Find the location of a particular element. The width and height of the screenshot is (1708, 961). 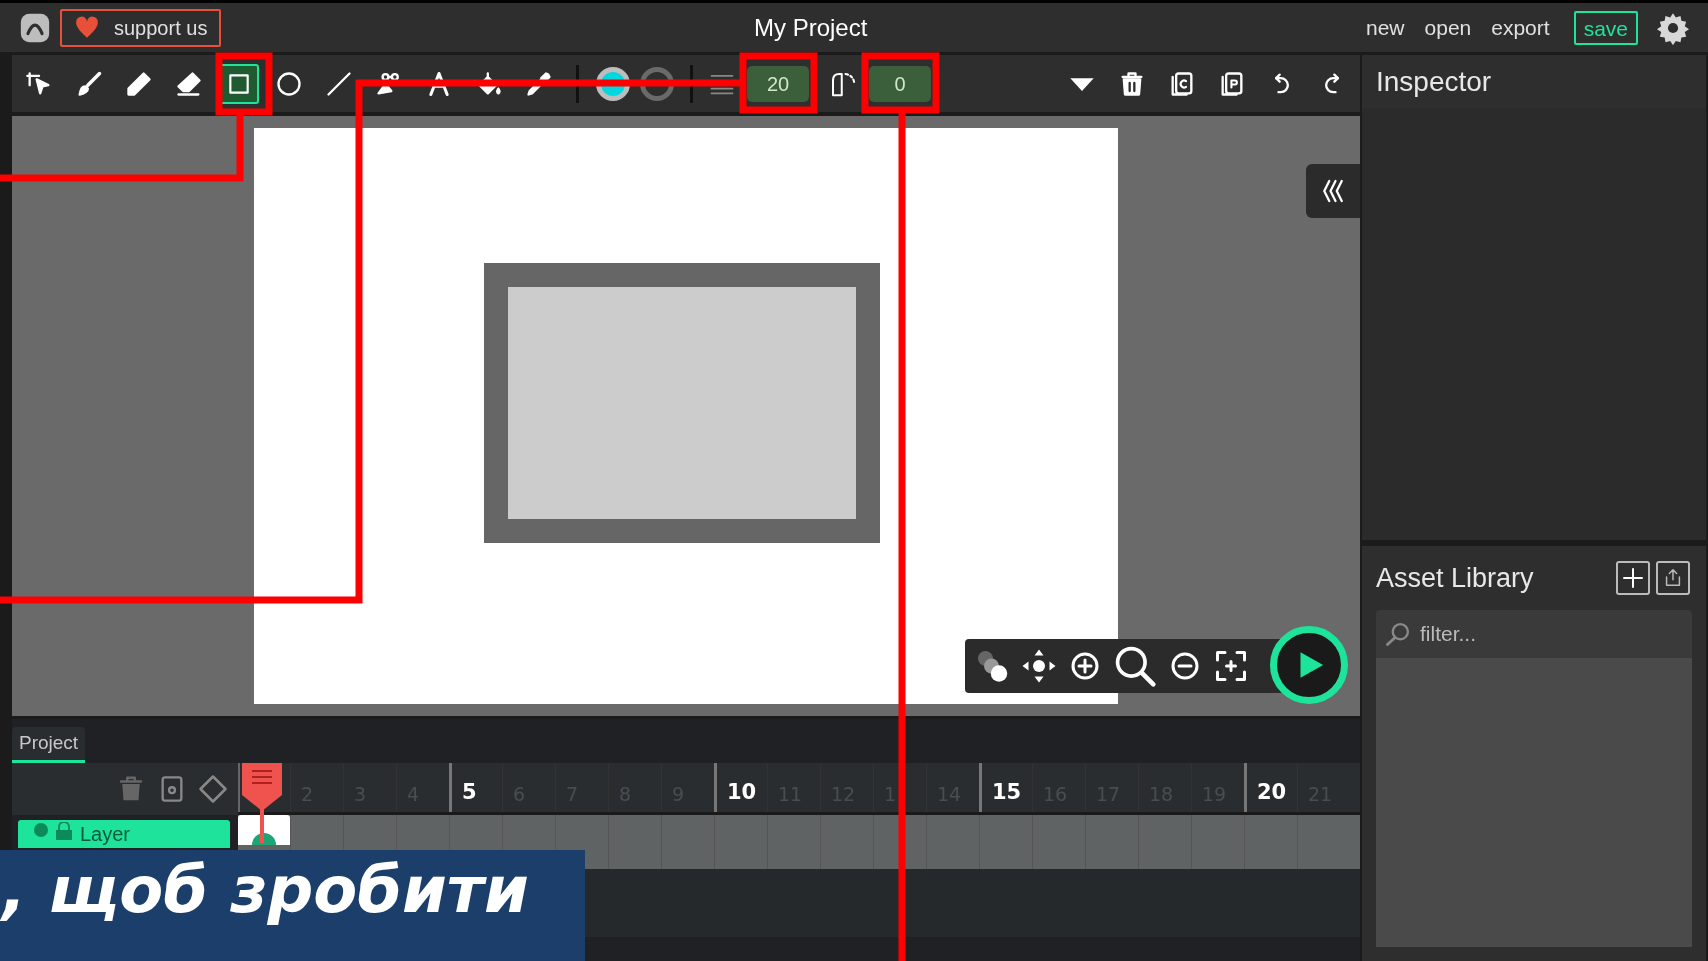

stroke-color-swatch is located at coordinates (657, 83).